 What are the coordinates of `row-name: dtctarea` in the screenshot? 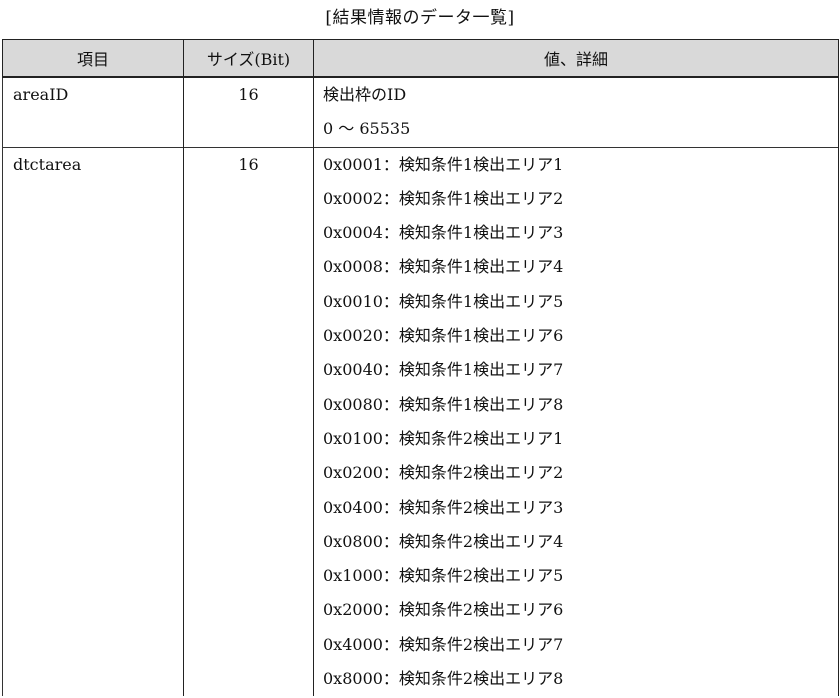 It's located at (47, 164).